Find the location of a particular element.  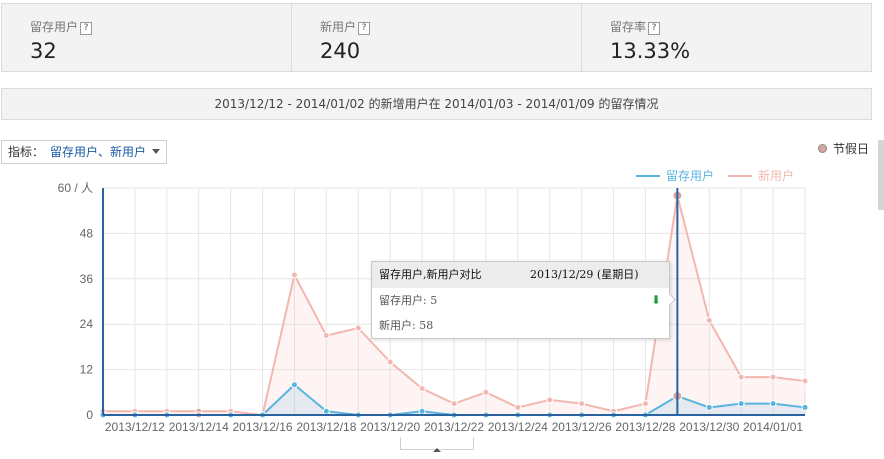

tooltip-row: 留存用户: 5 ⬇ is located at coordinates (520, 300).